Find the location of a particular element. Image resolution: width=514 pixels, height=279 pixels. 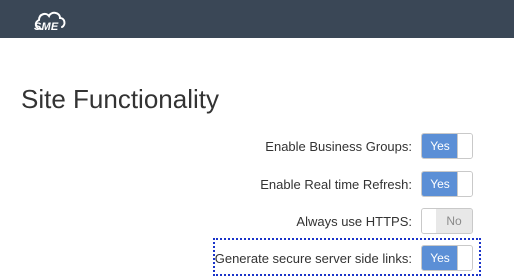

setting-row-secure-links: Generate secure server side links: Yes is located at coordinates (344, 258).